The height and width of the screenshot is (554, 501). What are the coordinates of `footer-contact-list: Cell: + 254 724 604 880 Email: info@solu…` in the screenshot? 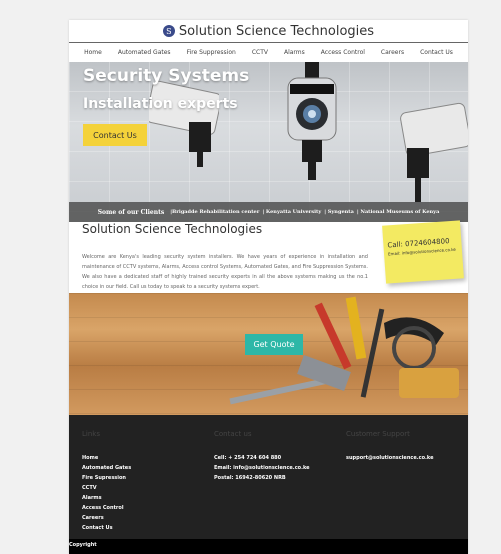 It's located at (262, 468).